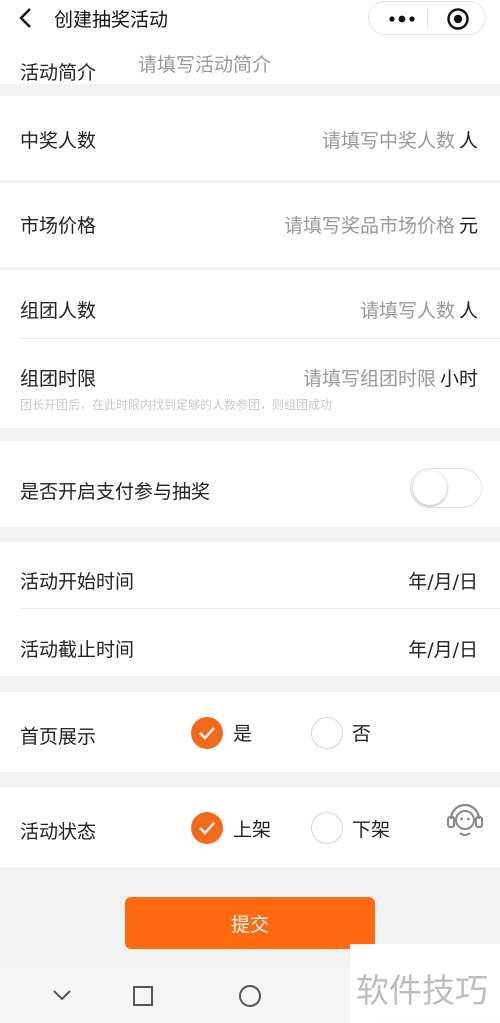  What do you see at coordinates (58, 737) in the screenshot?
I see `homepage-label: 首页展示` at bounding box center [58, 737].